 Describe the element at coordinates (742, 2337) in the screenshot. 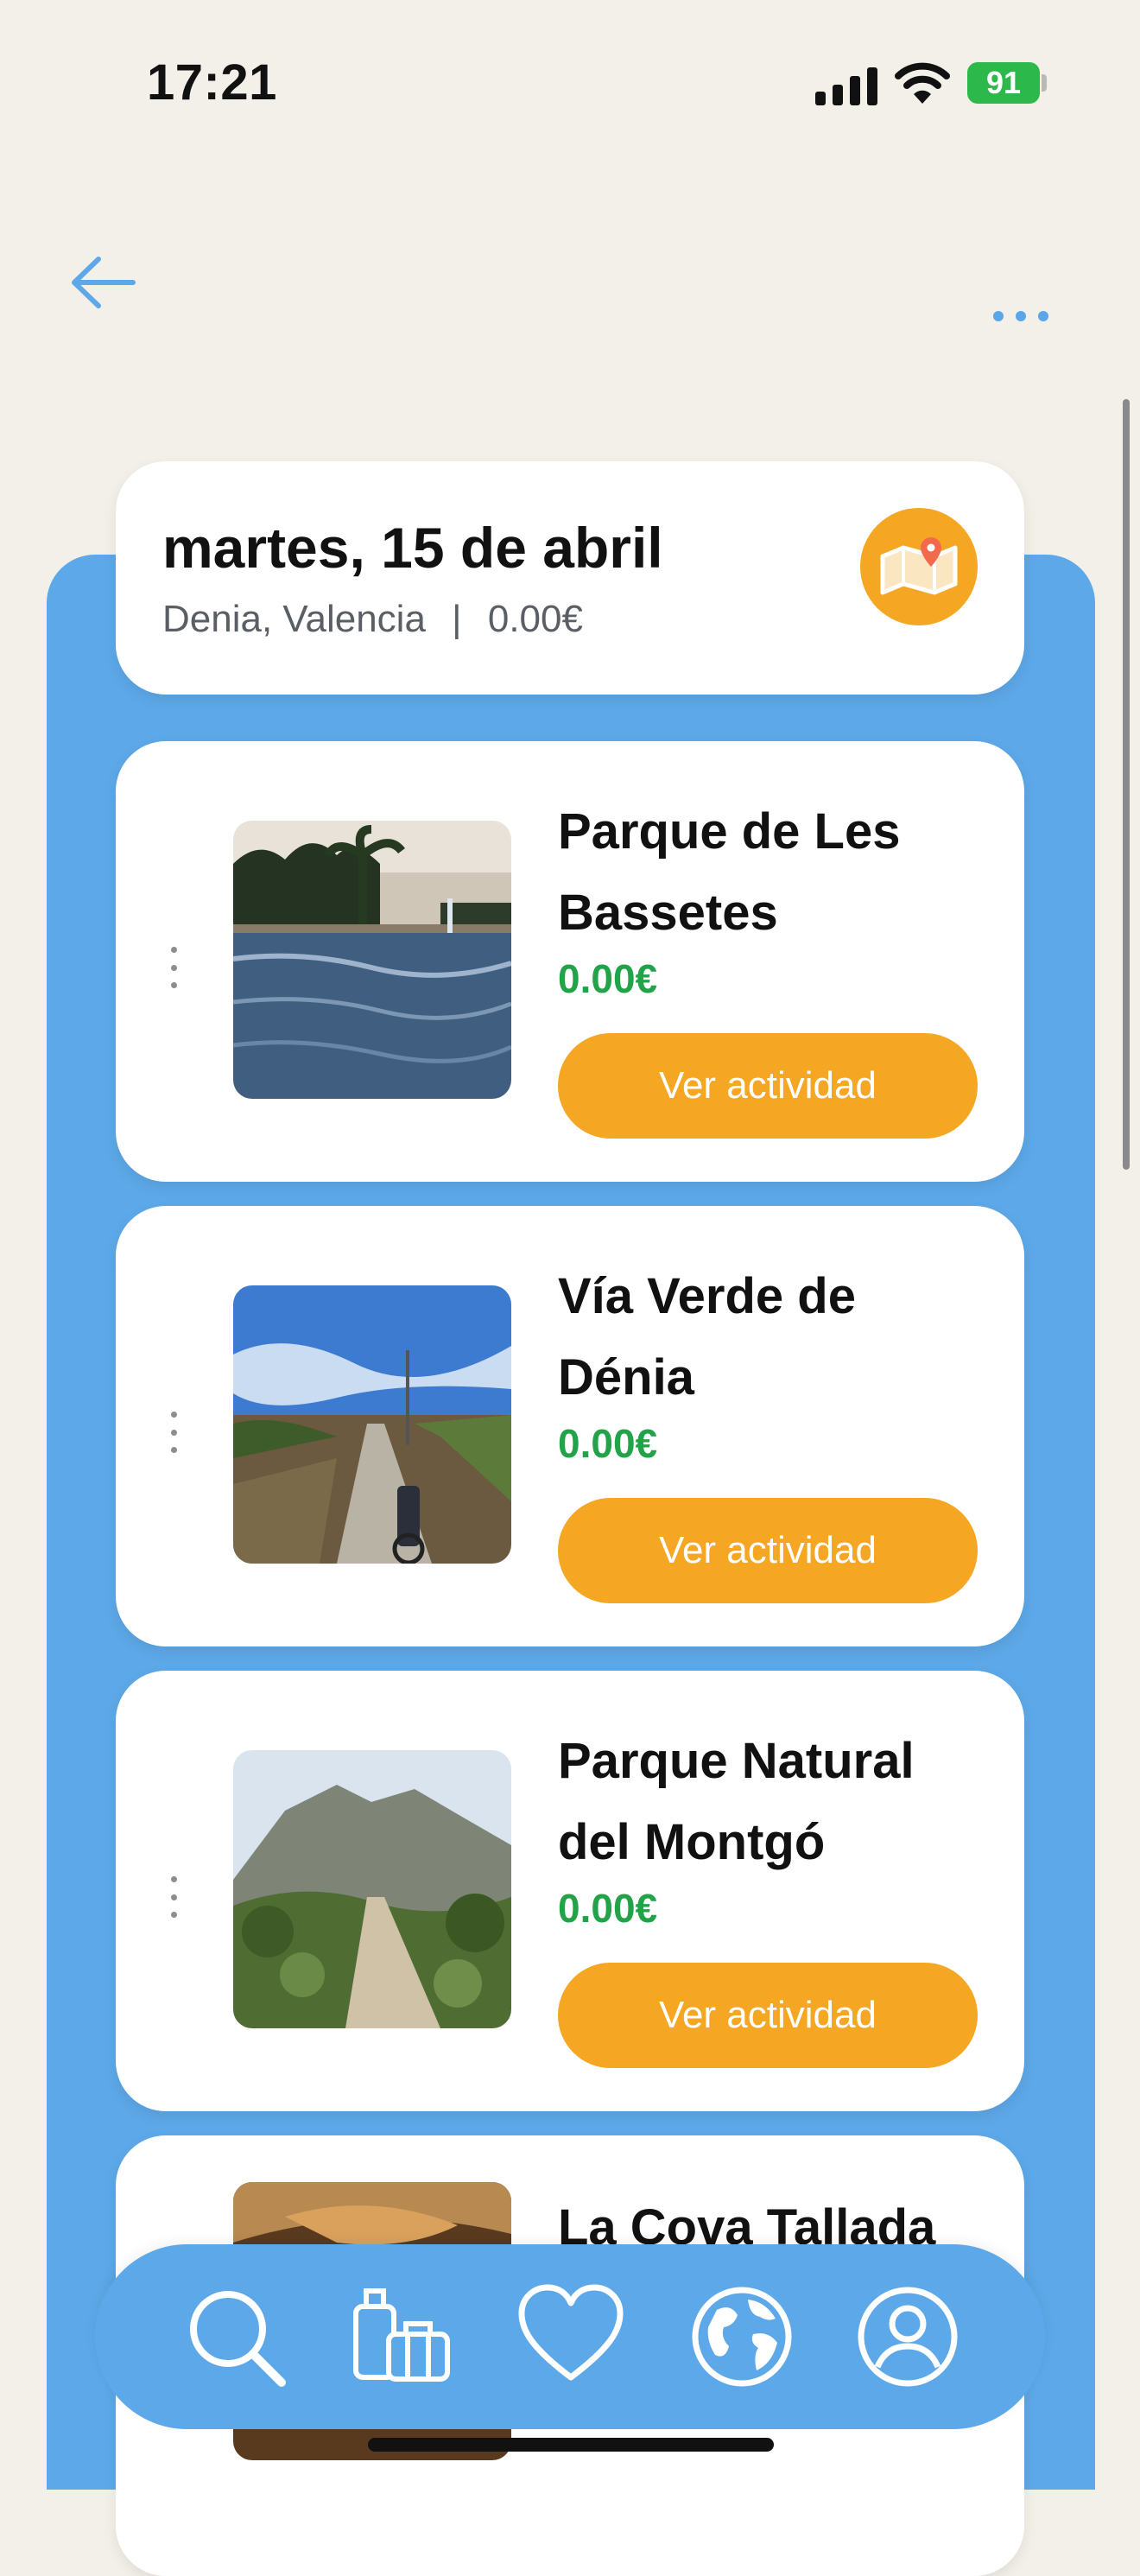

I see `globe-icon` at that location.